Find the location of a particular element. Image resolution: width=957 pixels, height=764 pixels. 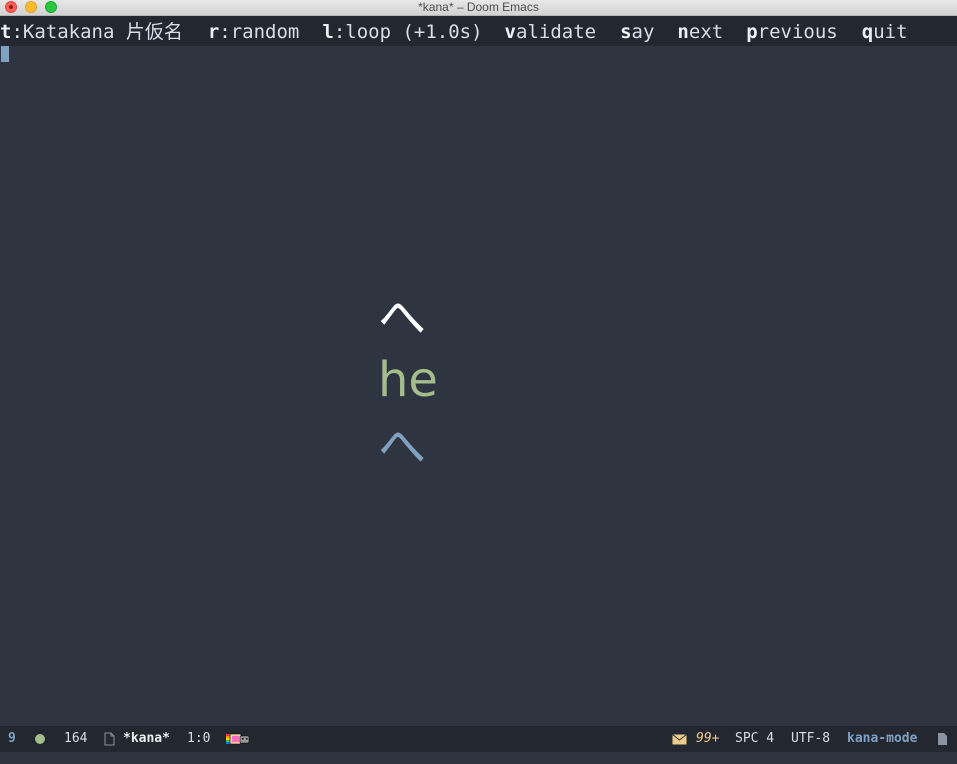

header-item-previous: previous is located at coordinates (792, 32).